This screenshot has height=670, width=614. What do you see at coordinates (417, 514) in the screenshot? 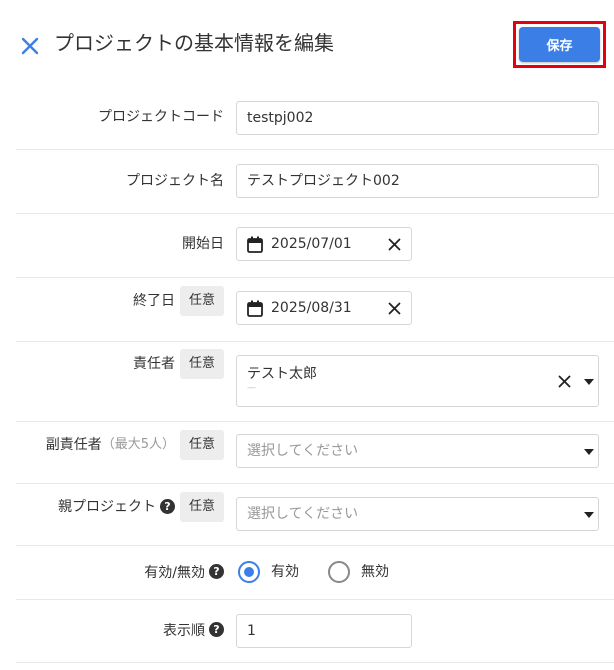
I see `parent-project-select: 選択してください` at bounding box center [417, 514].